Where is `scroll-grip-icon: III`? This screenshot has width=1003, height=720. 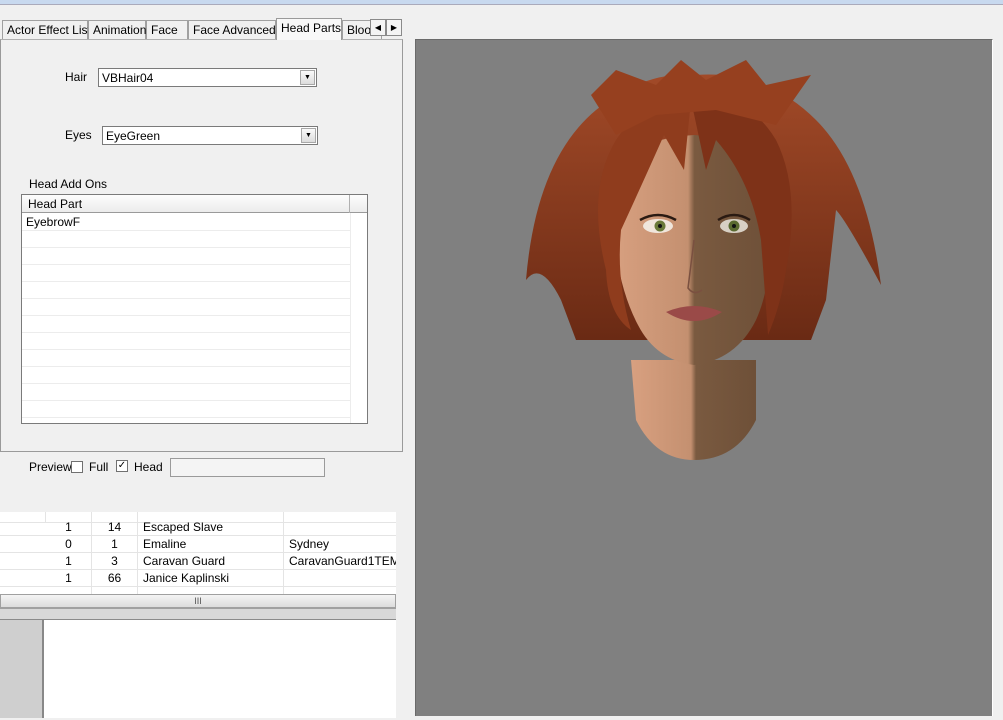 scroll-grip-icon: III is located at coordinates (198, 601).